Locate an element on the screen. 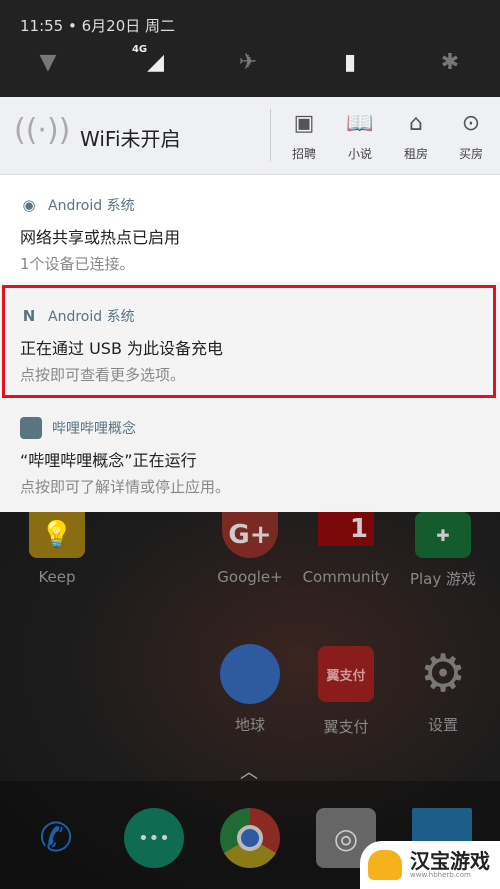 This screenshot has height=889, width=500. badge-icon: ▣ is located at coordinates (304, 123).